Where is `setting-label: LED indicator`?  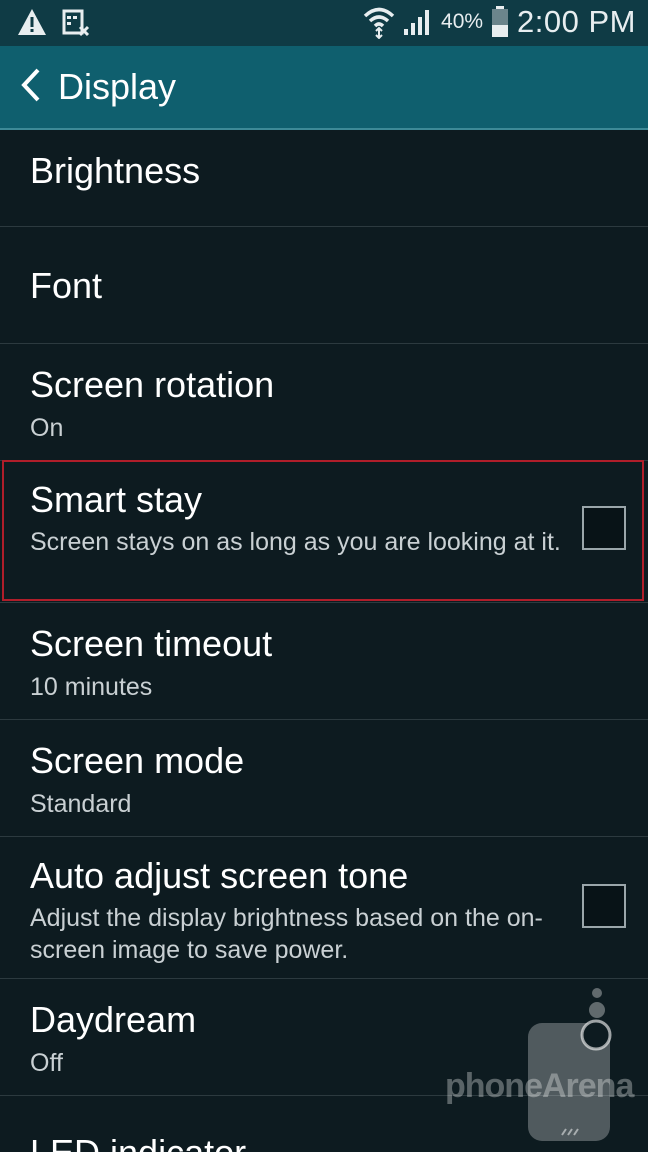 setting-label: LED indicator is located at coordinates (138, 1142).